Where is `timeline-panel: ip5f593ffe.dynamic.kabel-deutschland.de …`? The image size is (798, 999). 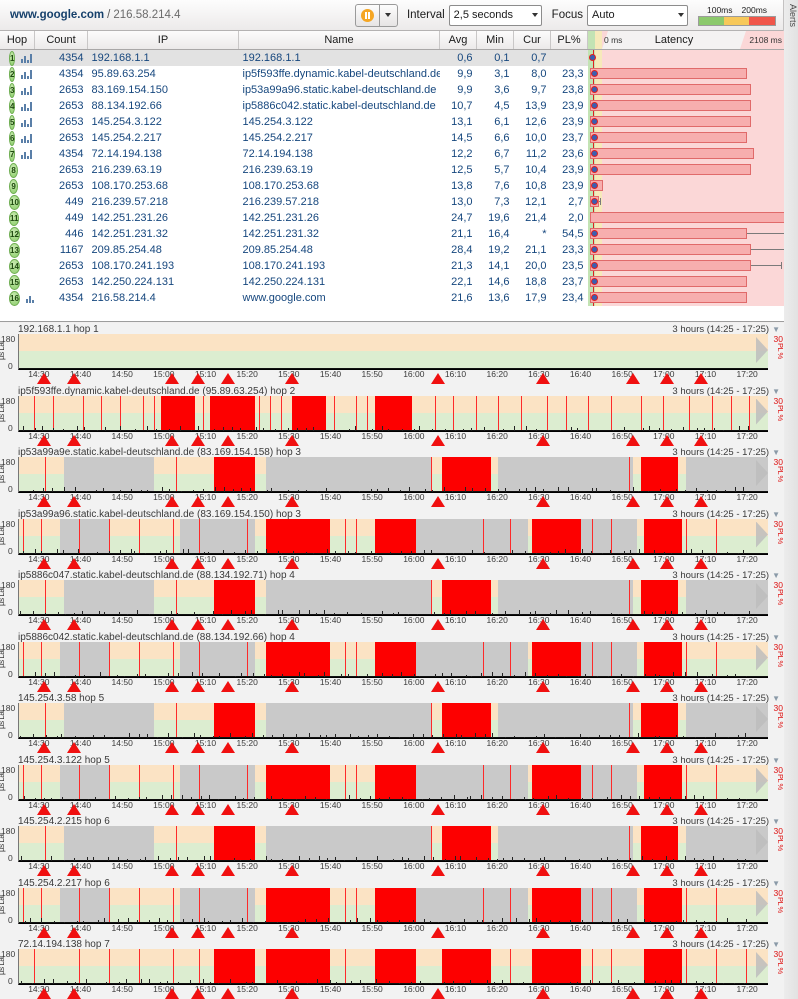 timeline-panel: ip5f593ffe.dynamic.kabel-deutschland.de … is located at coordinates (392, 416).